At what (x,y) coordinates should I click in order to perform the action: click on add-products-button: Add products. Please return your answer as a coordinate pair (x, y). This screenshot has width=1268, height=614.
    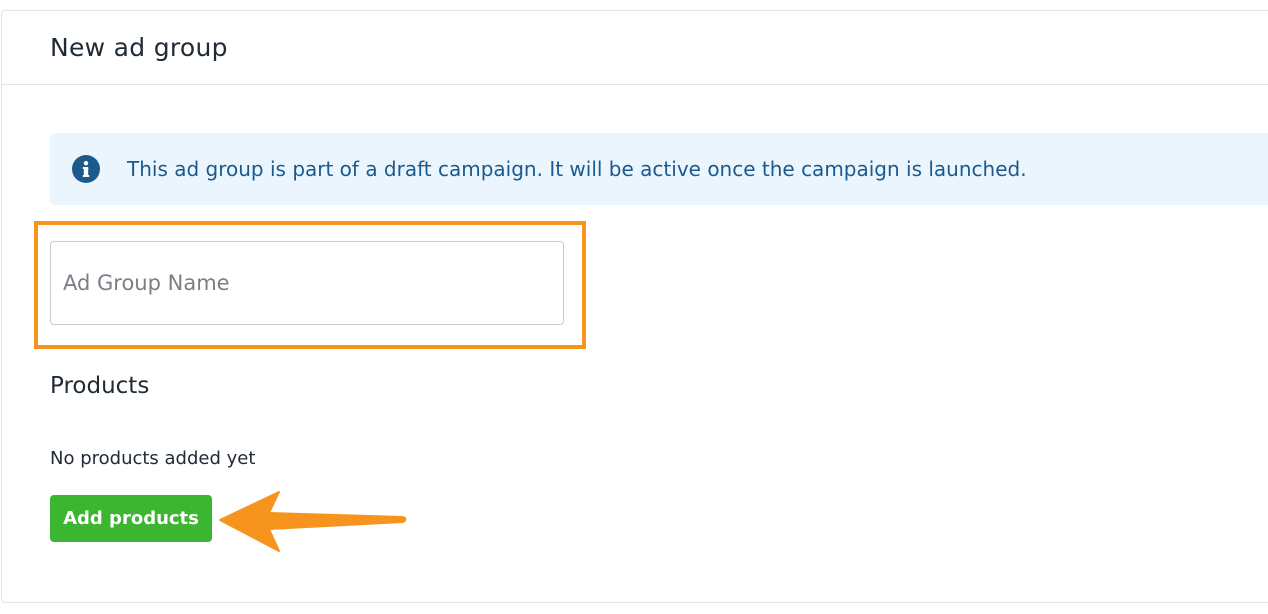
    Looking at the image, I should click on (131, 518).